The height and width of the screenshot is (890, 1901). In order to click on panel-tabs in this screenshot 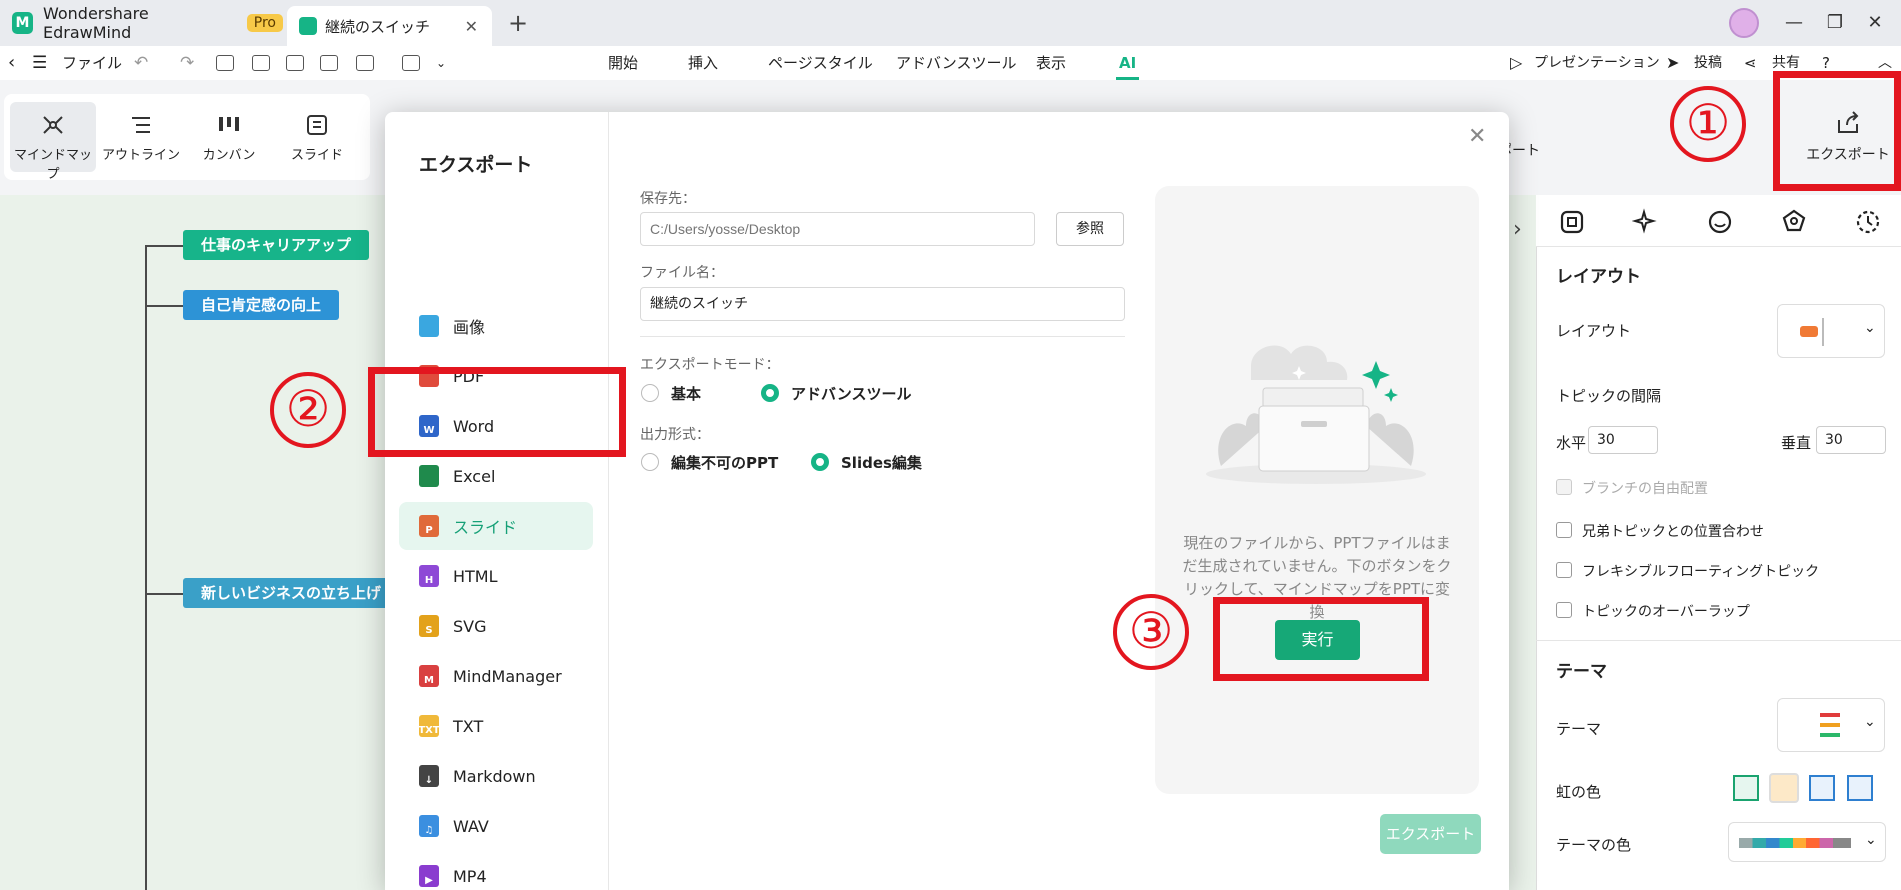, I will do `click(1718, 221)`.